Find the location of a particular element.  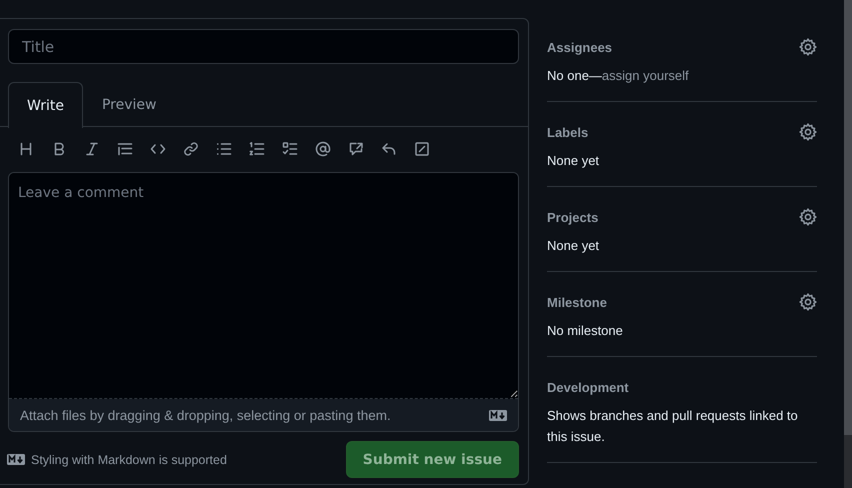

editor-tab: Preview is located at coordinates (129, 104).